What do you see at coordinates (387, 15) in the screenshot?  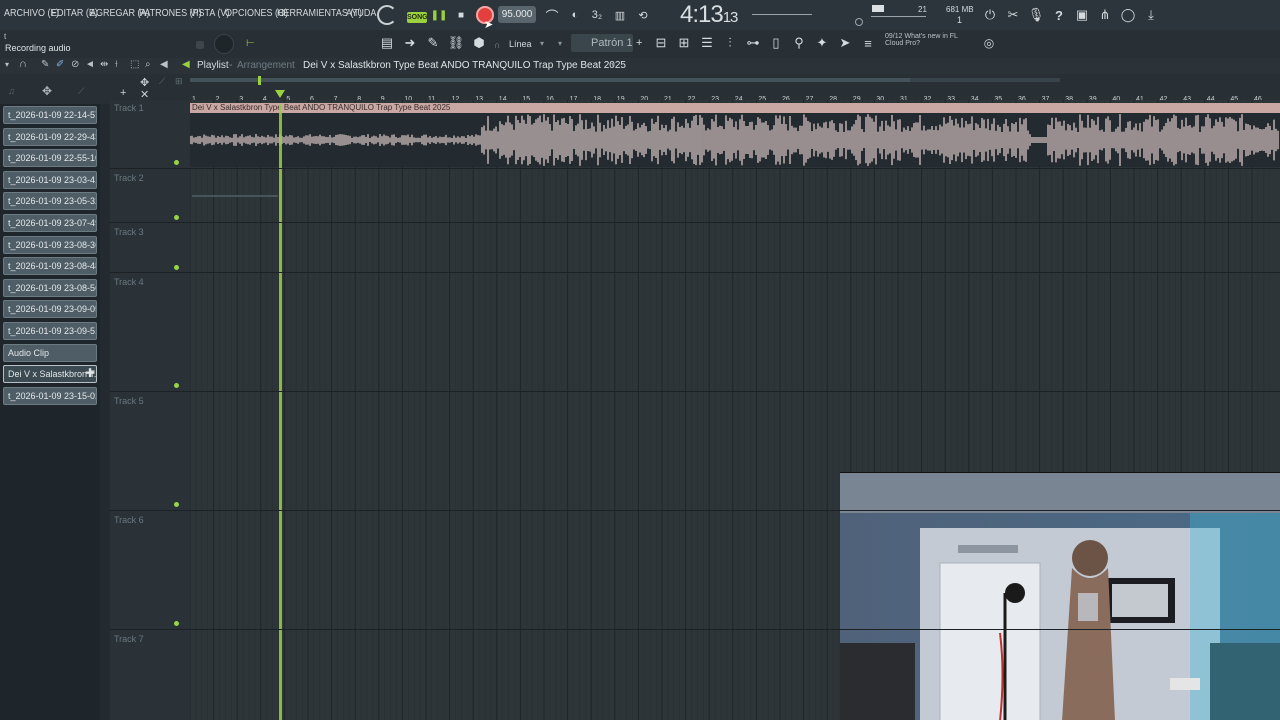 I see `metronome-dial-icon` at bounding box center [387, 15].